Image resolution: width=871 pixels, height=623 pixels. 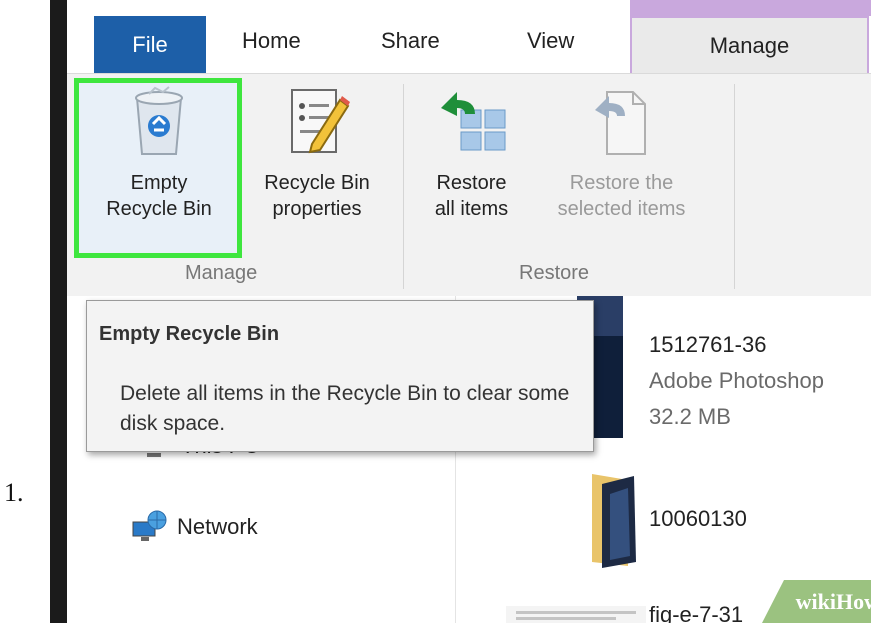 What do you see at coordinates (14, 492) in the screenshot?
I see `step-number: 1.` at bounding box center [14, 492].